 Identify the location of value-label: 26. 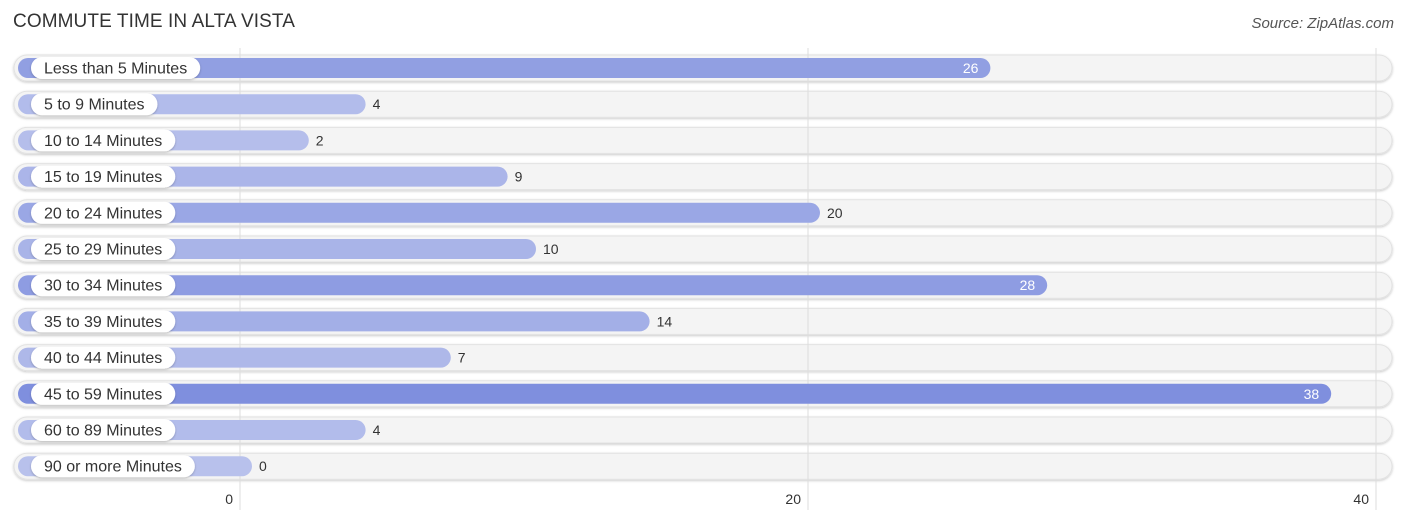
(971, 68).